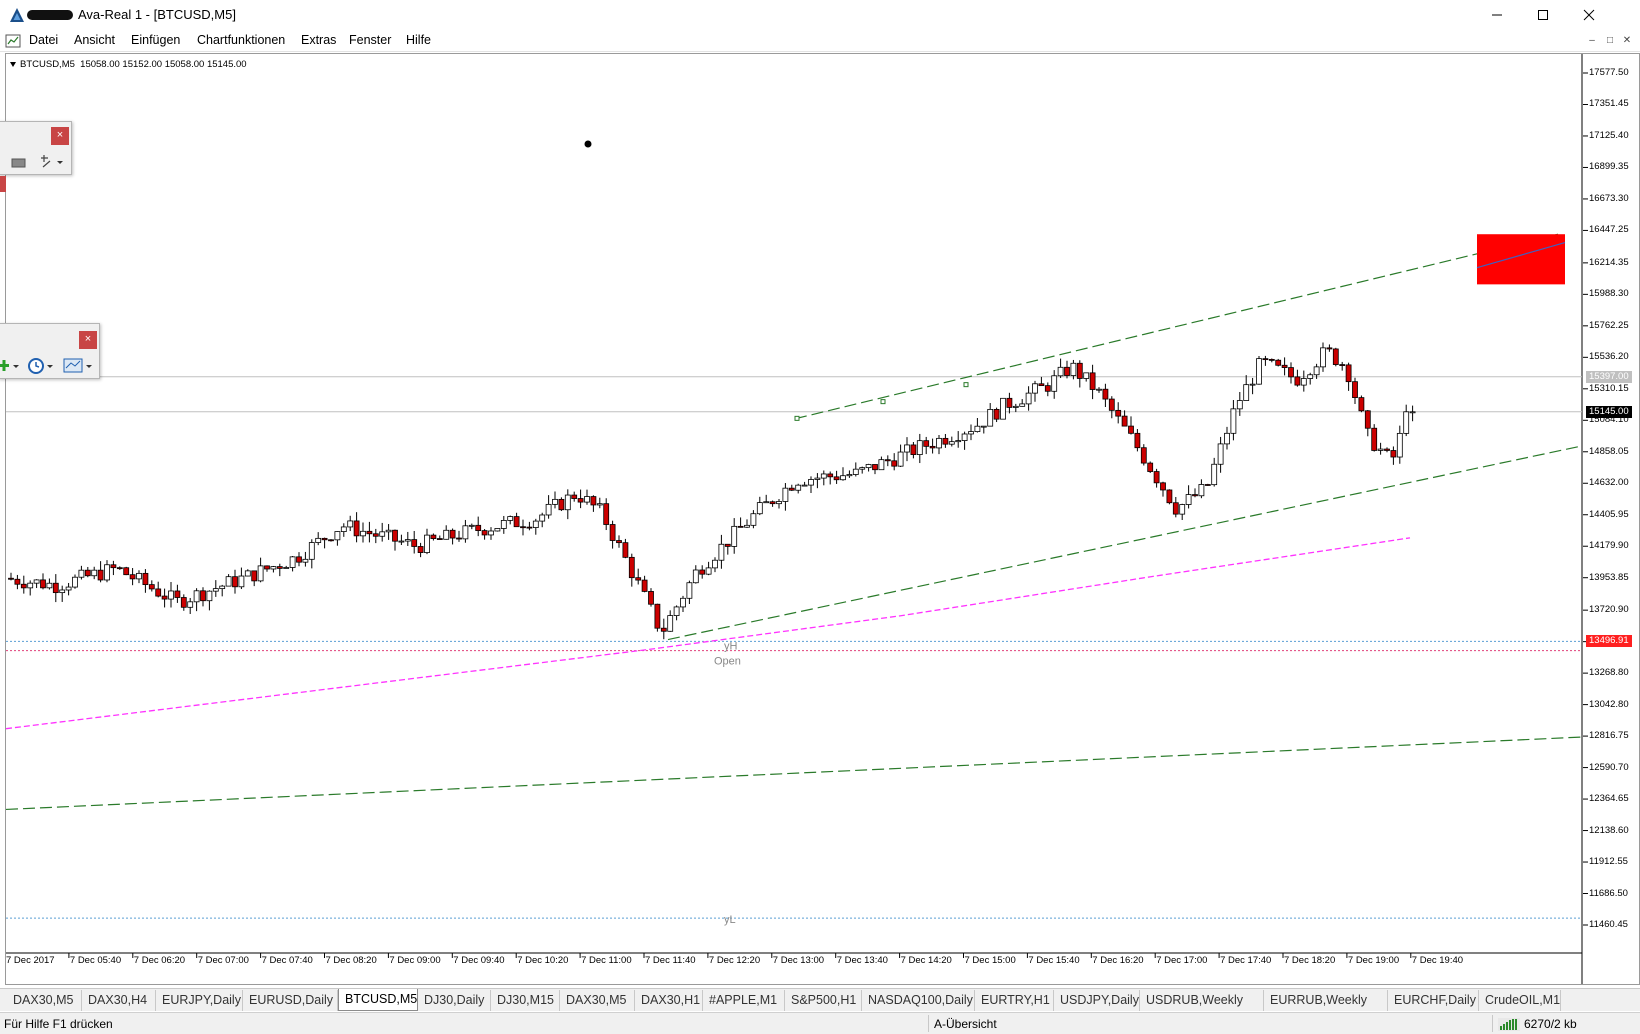 Image resolution: width=1640 pixels, height=1034 pixels. What do you see at coordinates (50, 351) in the screenshot?
I see `floating-toolbar-charts: ×` at bounding box center [50, 351].